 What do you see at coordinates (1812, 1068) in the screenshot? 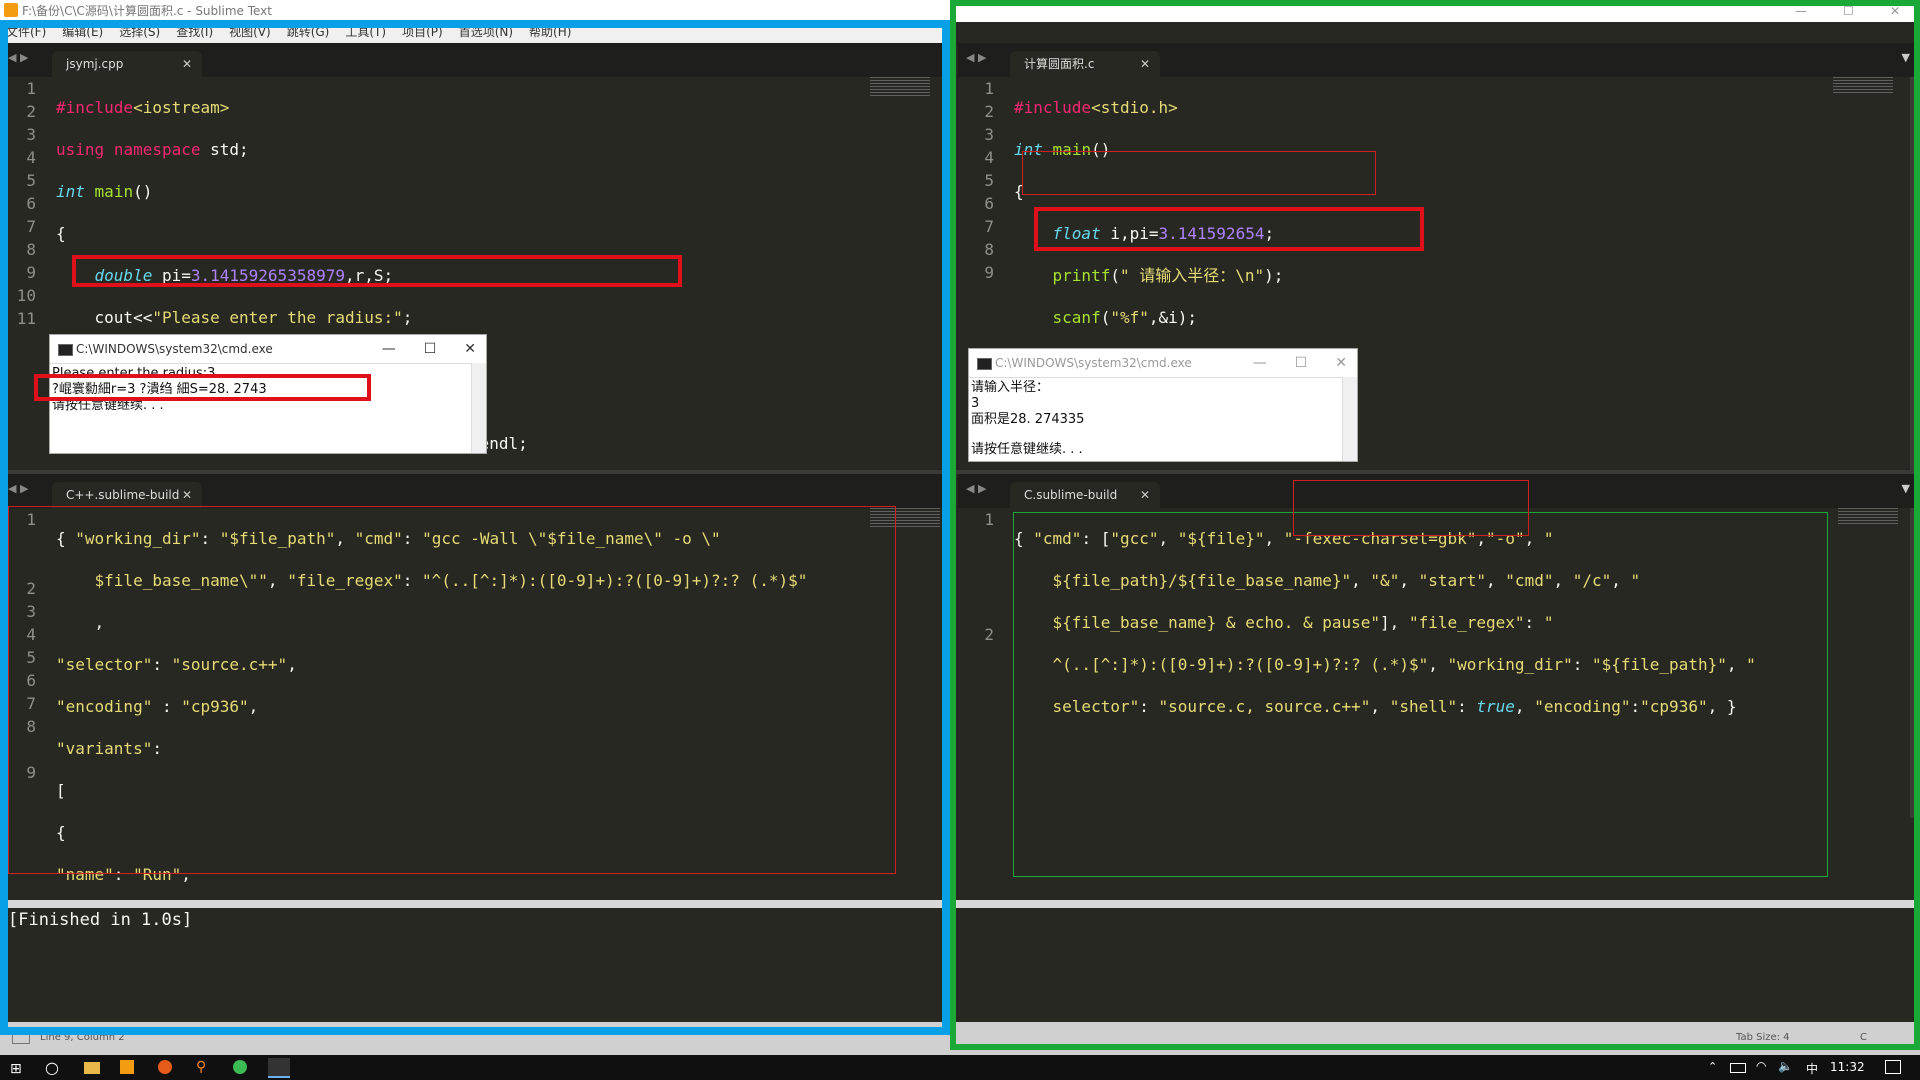
I see `ime-indicator: 中` at bounding box center [1812, 1068].